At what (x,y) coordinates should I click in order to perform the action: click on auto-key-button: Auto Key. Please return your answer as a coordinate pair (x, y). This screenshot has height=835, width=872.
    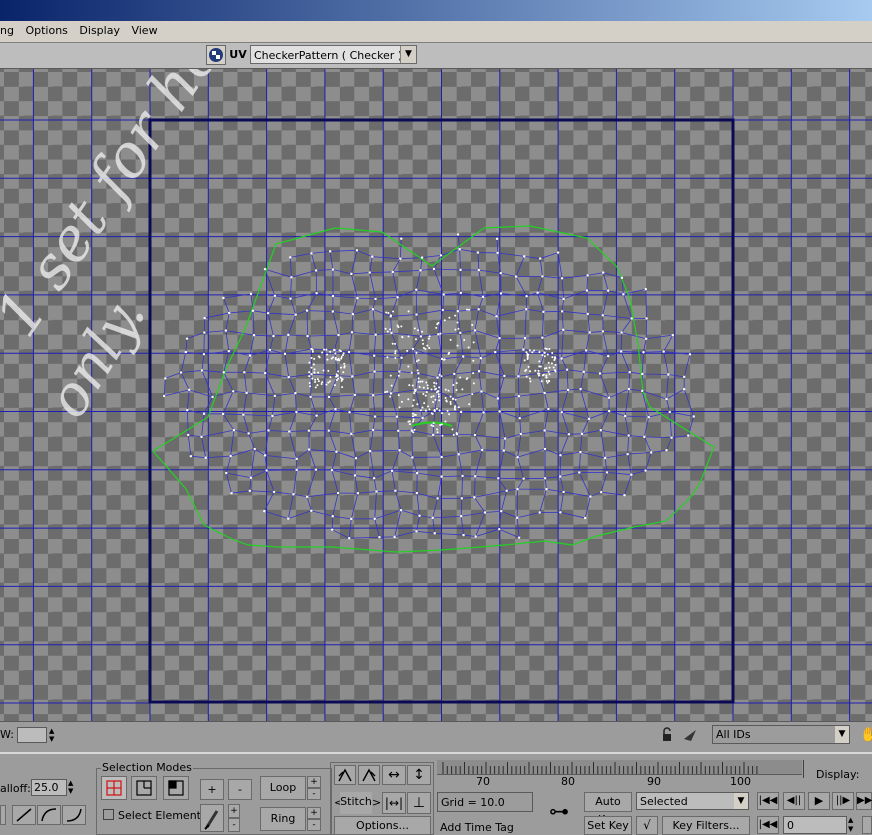
    Looking at the image, I should click on (608, 802).